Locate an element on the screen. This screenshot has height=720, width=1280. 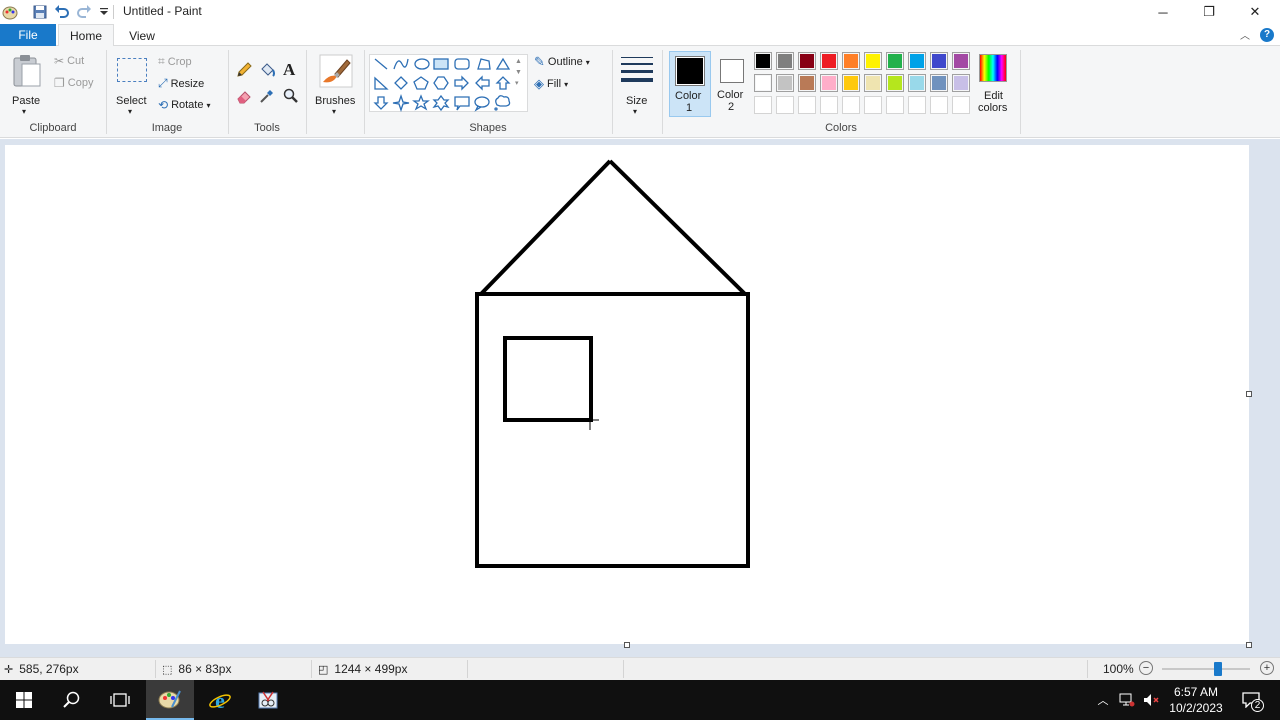
hexagon-shape-icon is located at coordinates (441, 83).